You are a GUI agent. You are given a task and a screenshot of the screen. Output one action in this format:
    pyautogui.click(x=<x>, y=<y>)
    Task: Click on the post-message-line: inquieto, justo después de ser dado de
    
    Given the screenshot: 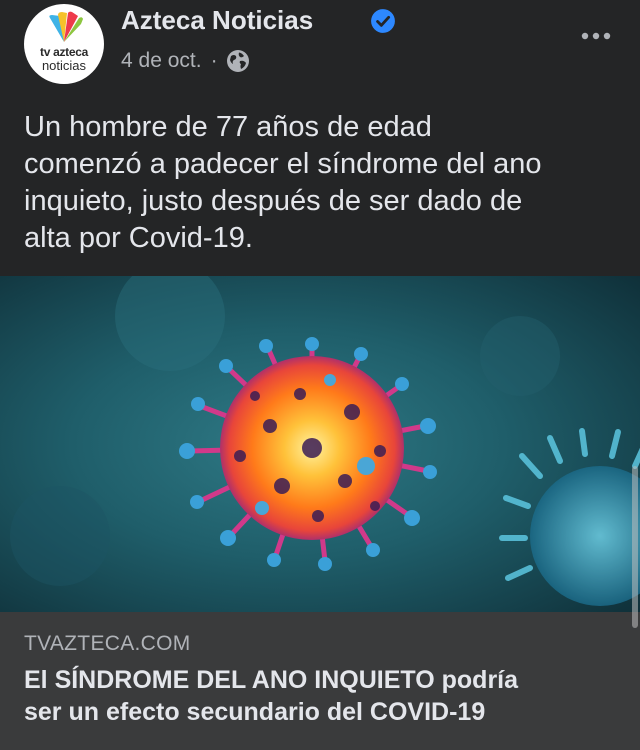 What is the action you would take?
    pyautogui.click(x=273, y=201)
    